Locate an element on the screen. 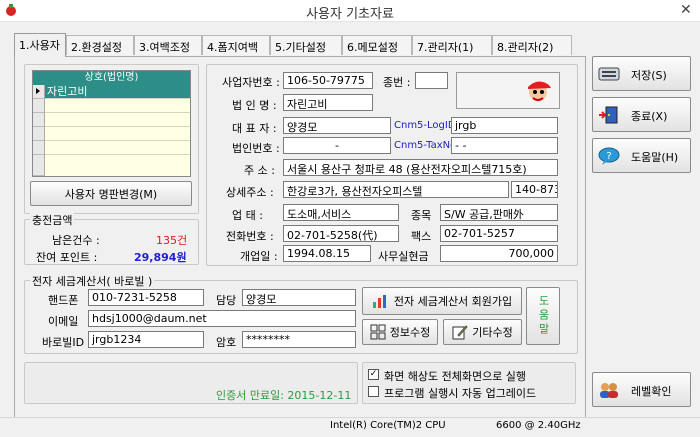 This screenshot has width=700, height=437. etax-join-label: 전자 세금계산서 회원가입 is located at coordinates (453, 301).